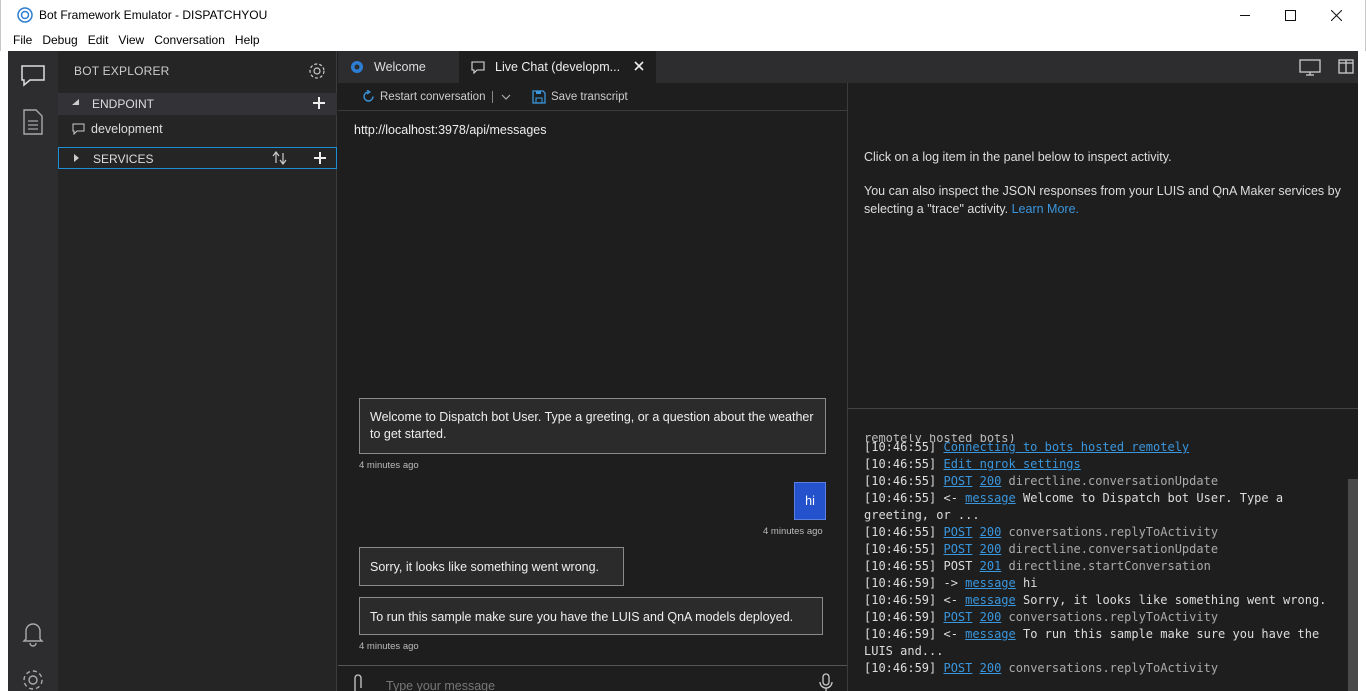 The image size is (1366, 691). What do you see at coordinates (247, 41) in the screenshot?
I see `menu-help: Help` at bounding box center [247, 41].